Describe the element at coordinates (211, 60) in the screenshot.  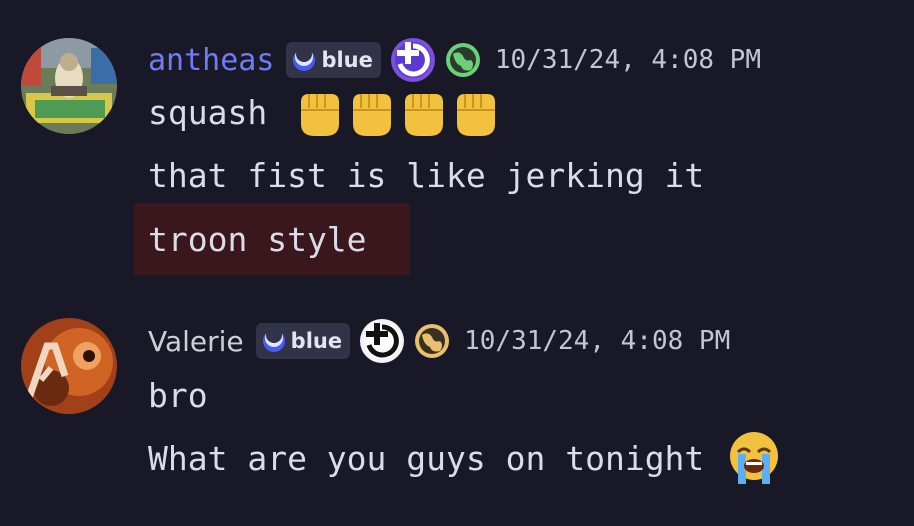
I see `username: antheas` at that location.